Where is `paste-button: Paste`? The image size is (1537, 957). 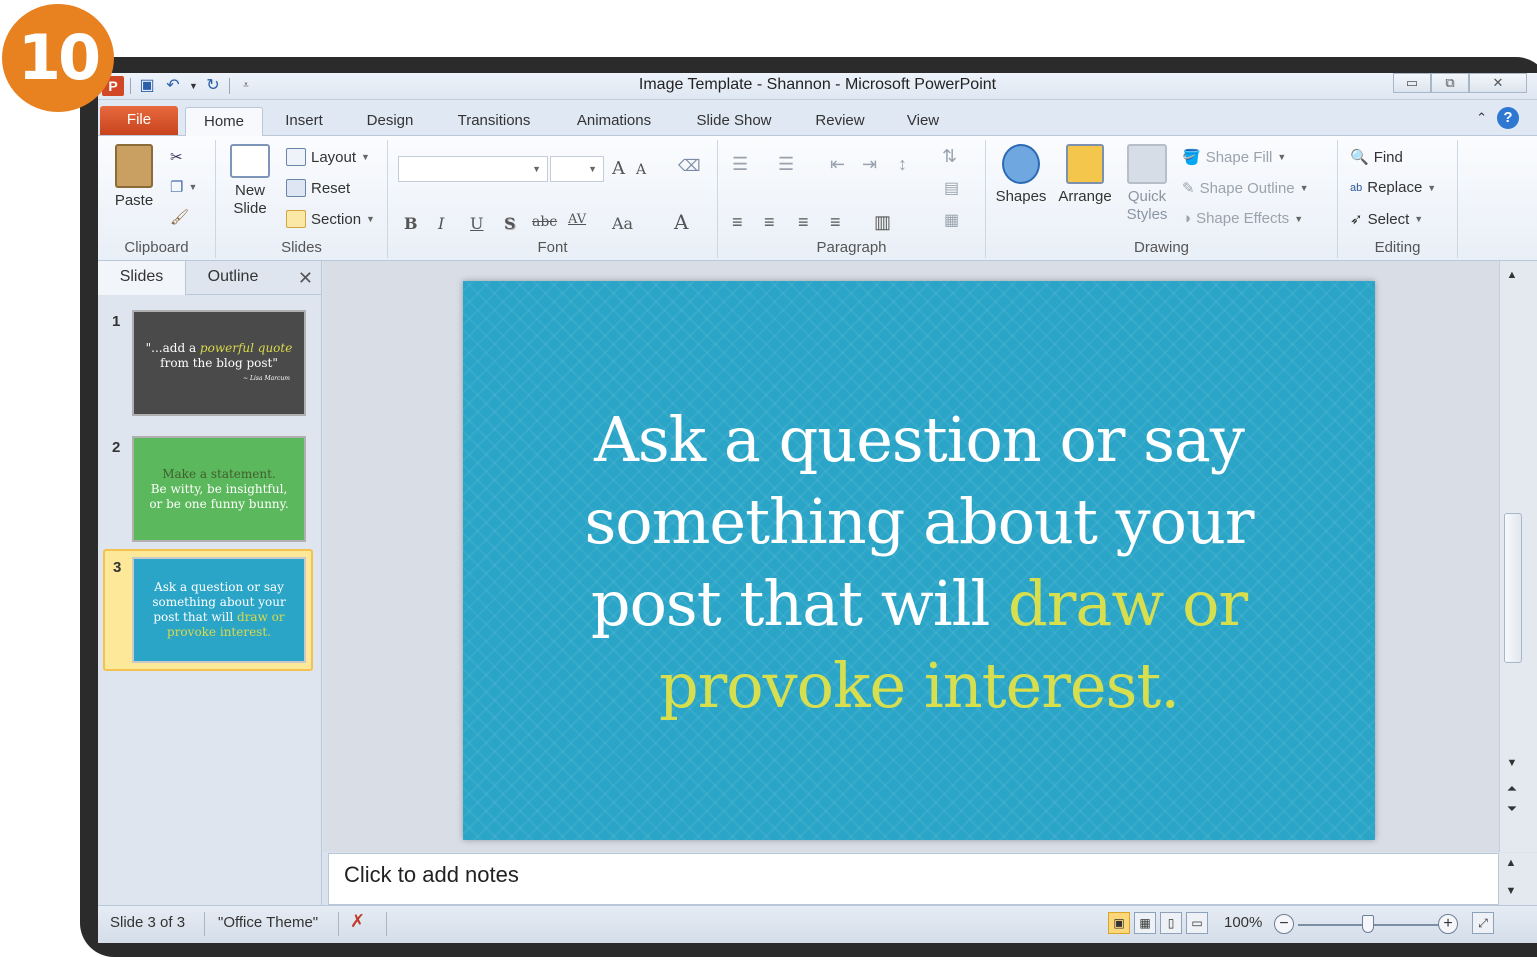 paste-button: Paste is located at coordinates (134, 176).